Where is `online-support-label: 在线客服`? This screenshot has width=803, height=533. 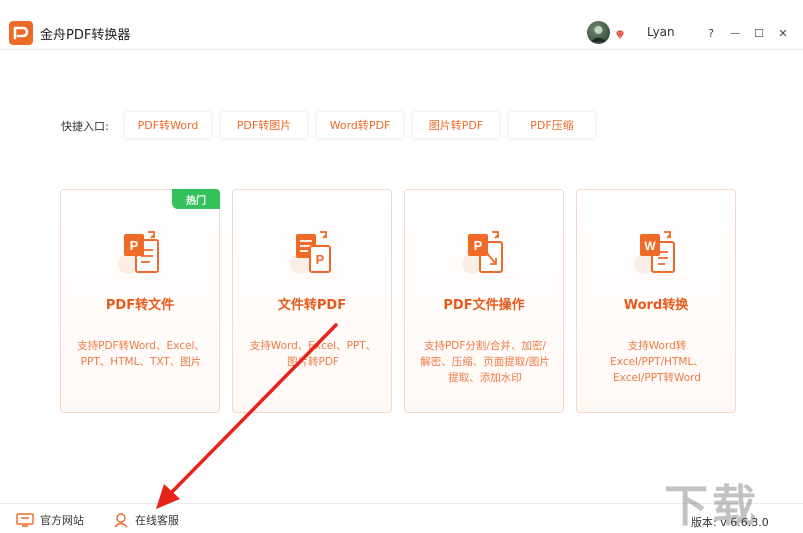
online-support-label: 在线客服 is located at coordinates (157, 520).